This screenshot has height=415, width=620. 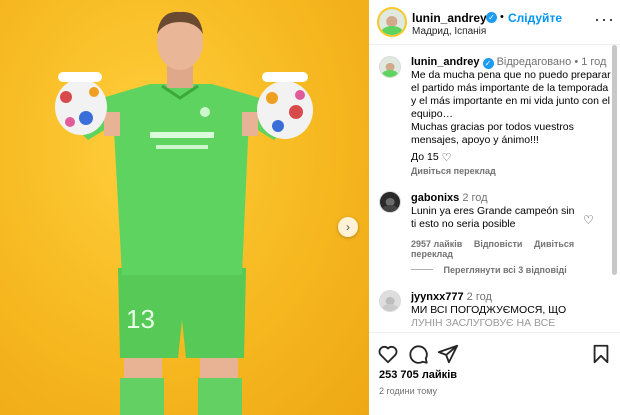 I want to click on post-likes-count: 253 705 лайків, so click(x=418, y=375).